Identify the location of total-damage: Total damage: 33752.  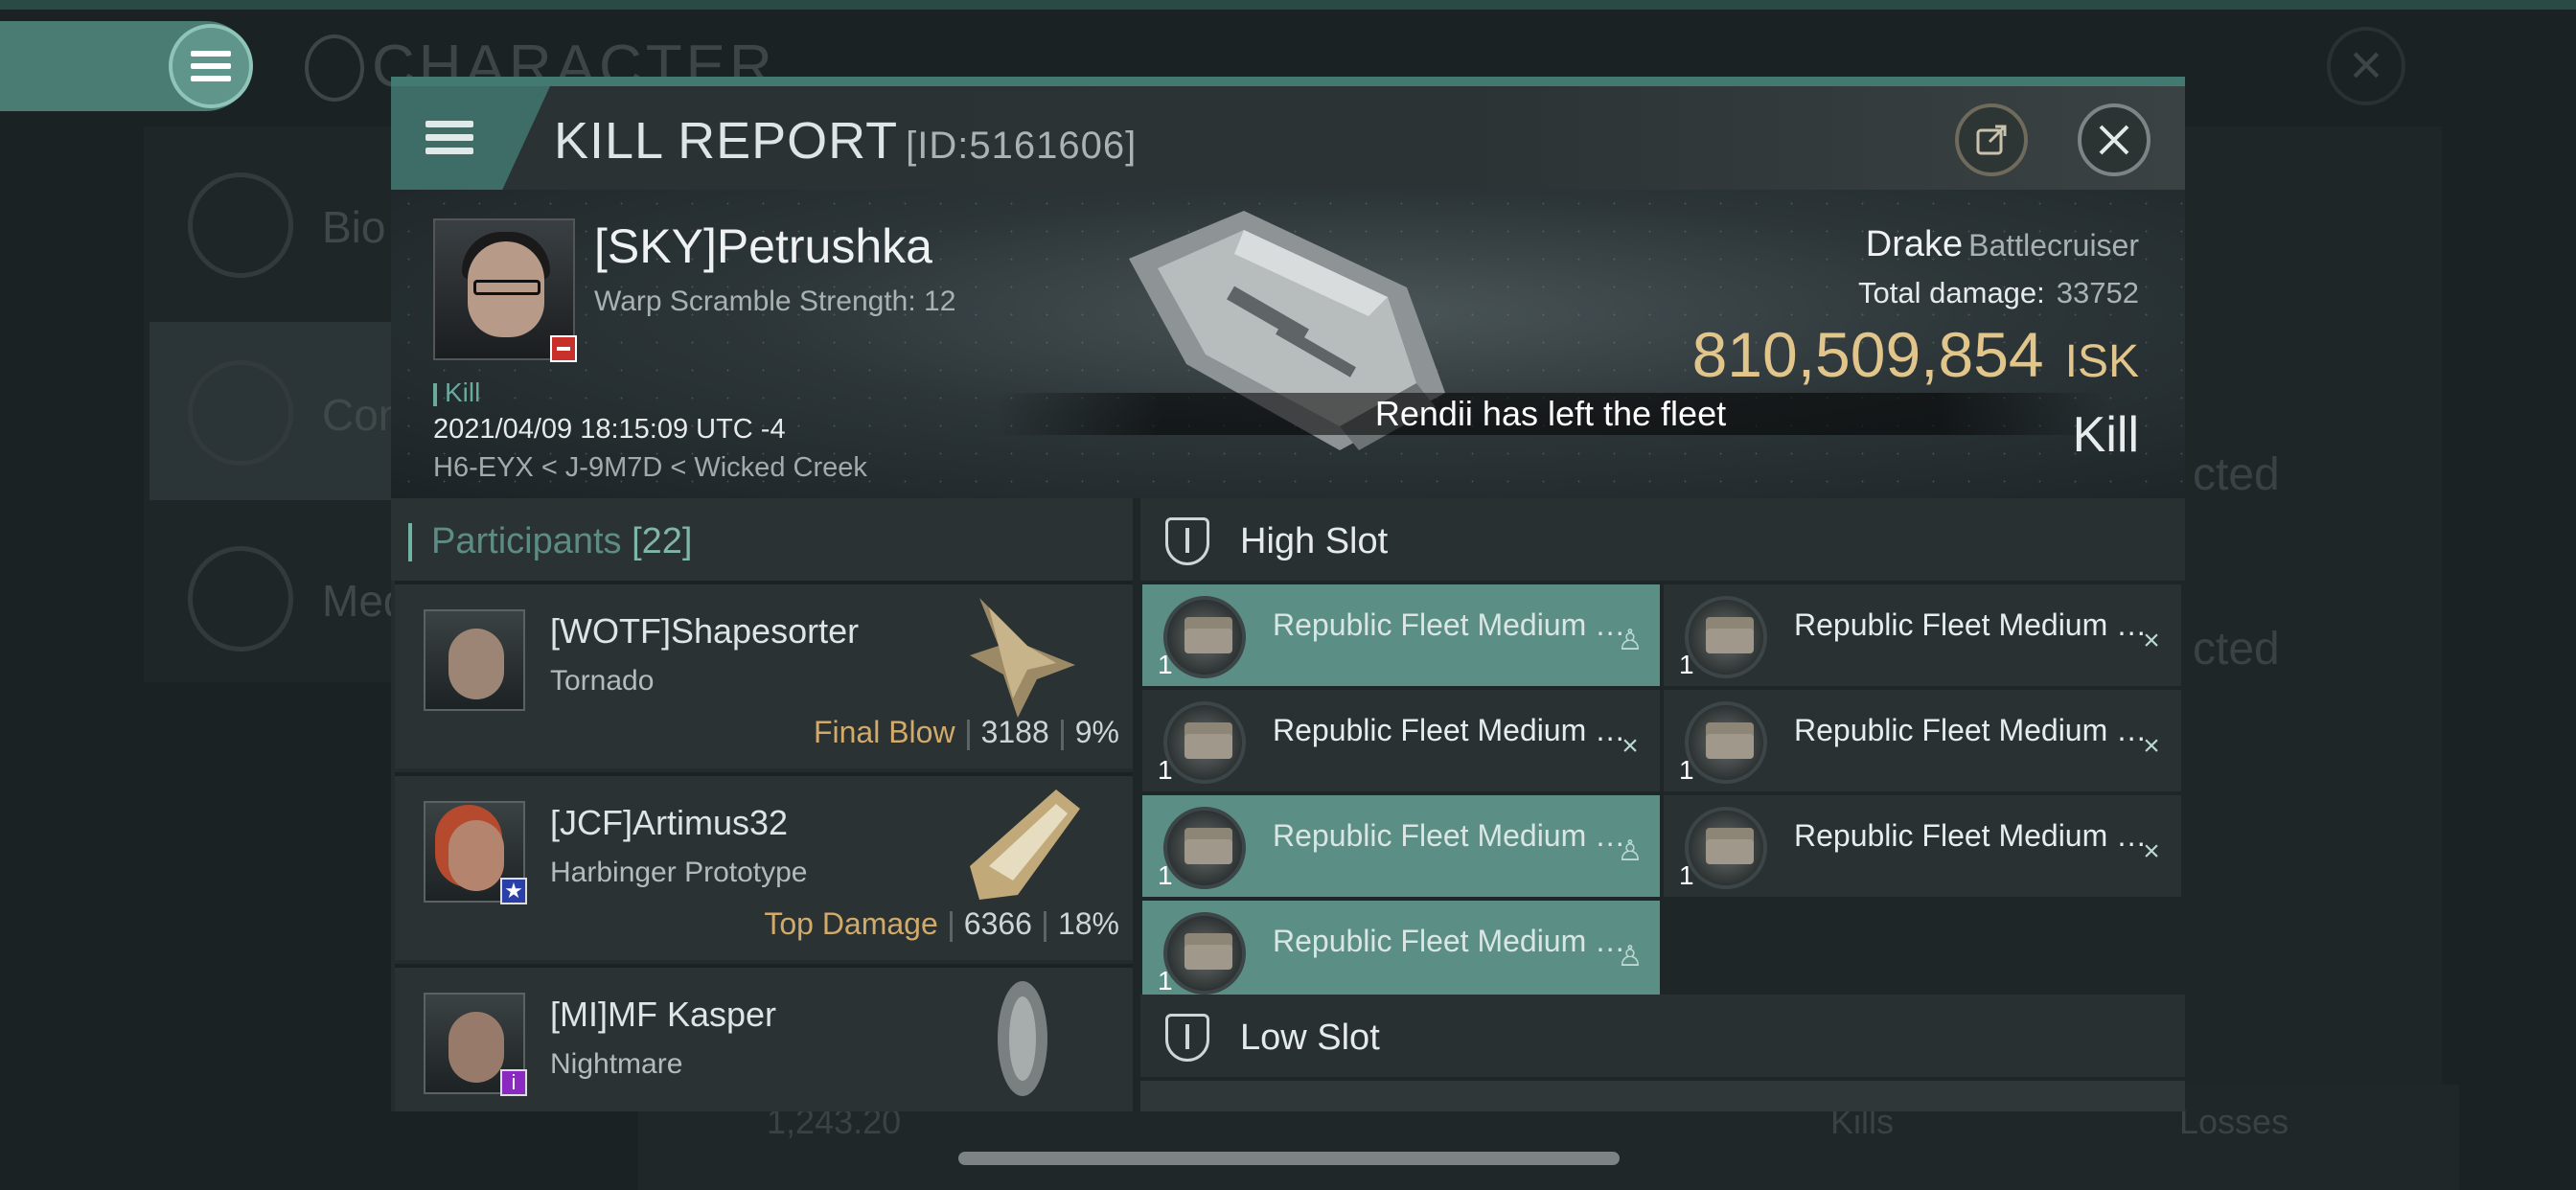
(1998, 293).